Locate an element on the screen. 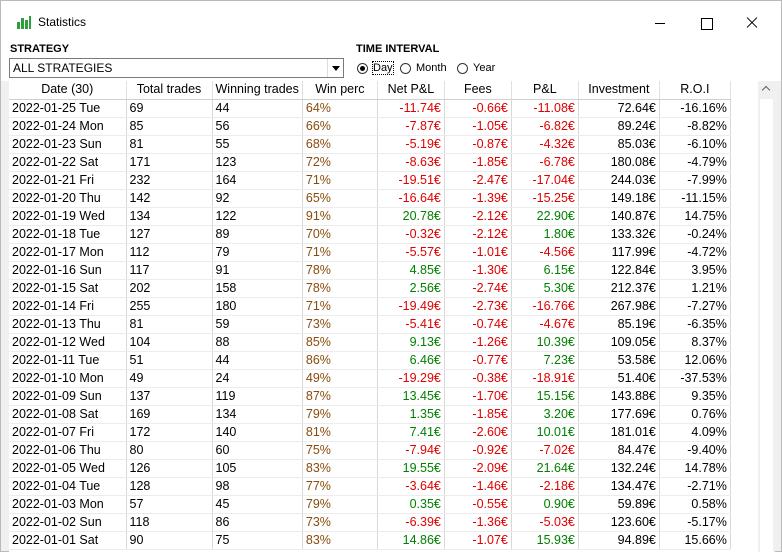 The width and height of the screenshot is (782, 552). cell-winning-trades: 60 is located at coordinates (257, 450).